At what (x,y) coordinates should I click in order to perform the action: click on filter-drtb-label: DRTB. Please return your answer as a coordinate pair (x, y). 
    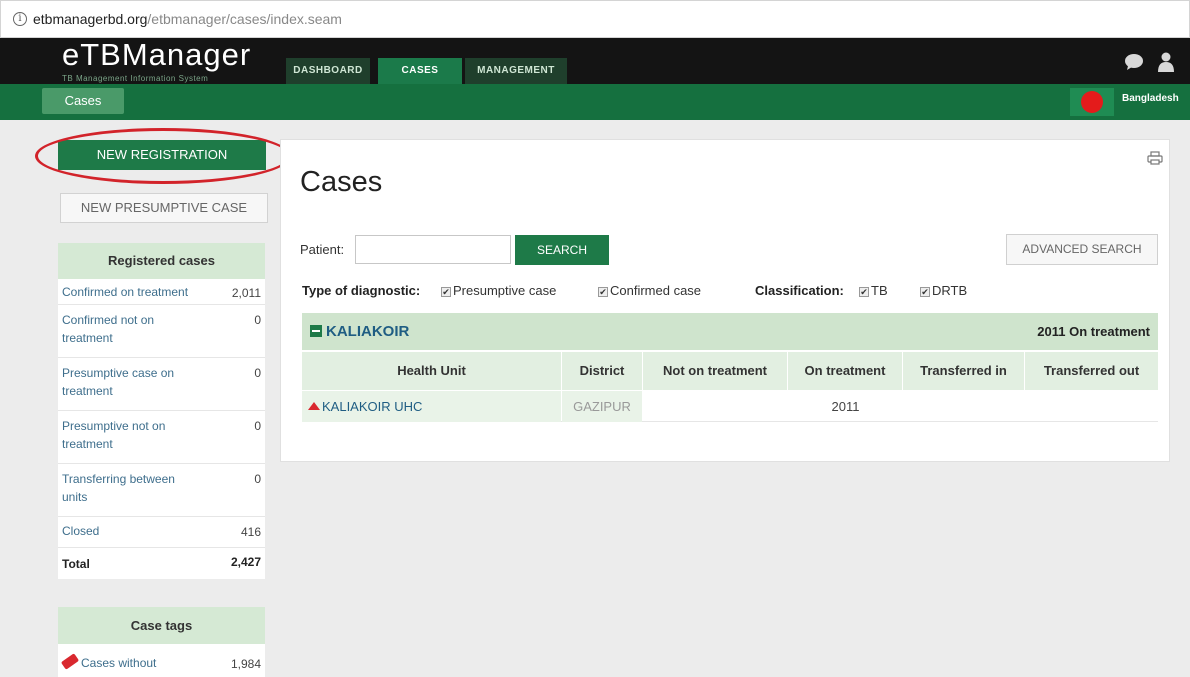
    Looking at the image, I should click on (950, 290).